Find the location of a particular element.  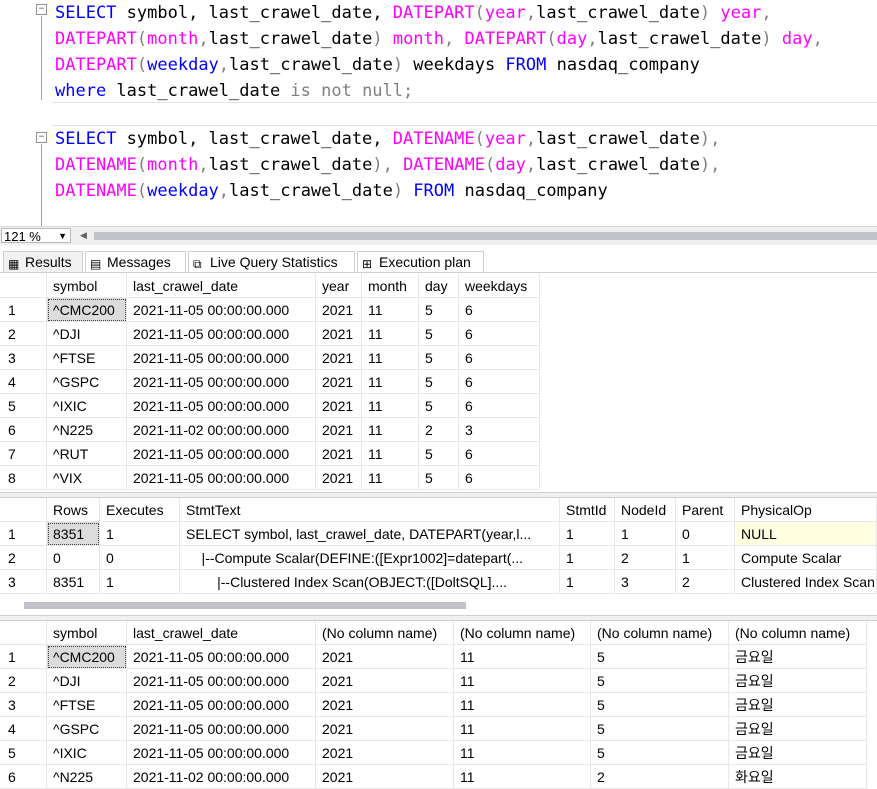

table-cell: ^RUT is located at coordinates (87, 454).